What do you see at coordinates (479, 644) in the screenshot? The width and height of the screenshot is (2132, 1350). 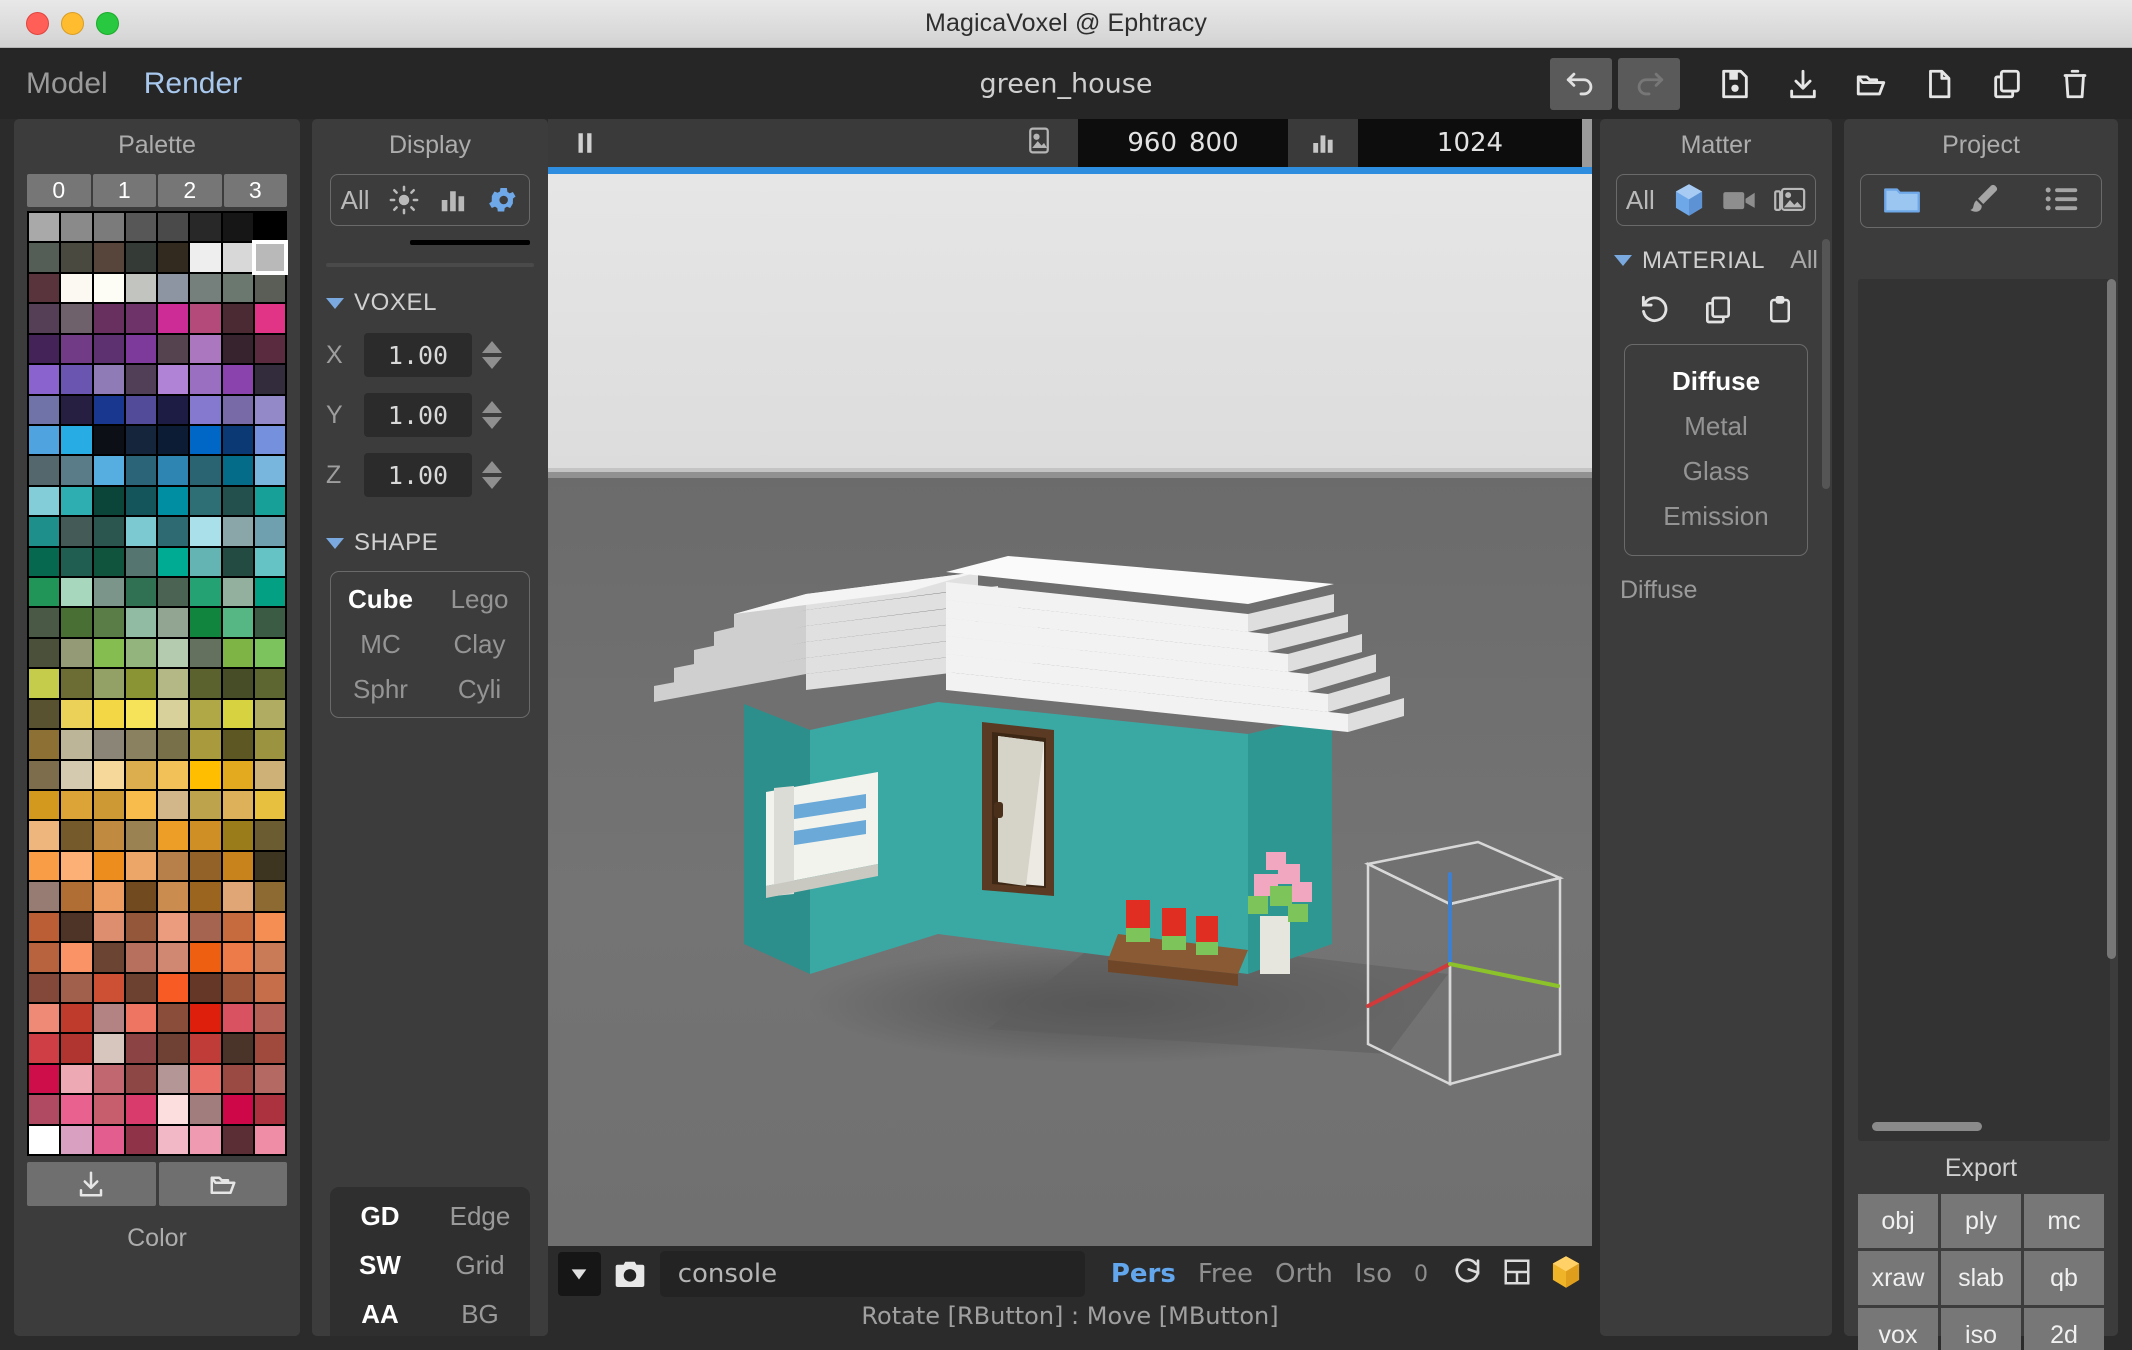 I see `shape-option-clay: Clay` at bounding box center [479, 644].